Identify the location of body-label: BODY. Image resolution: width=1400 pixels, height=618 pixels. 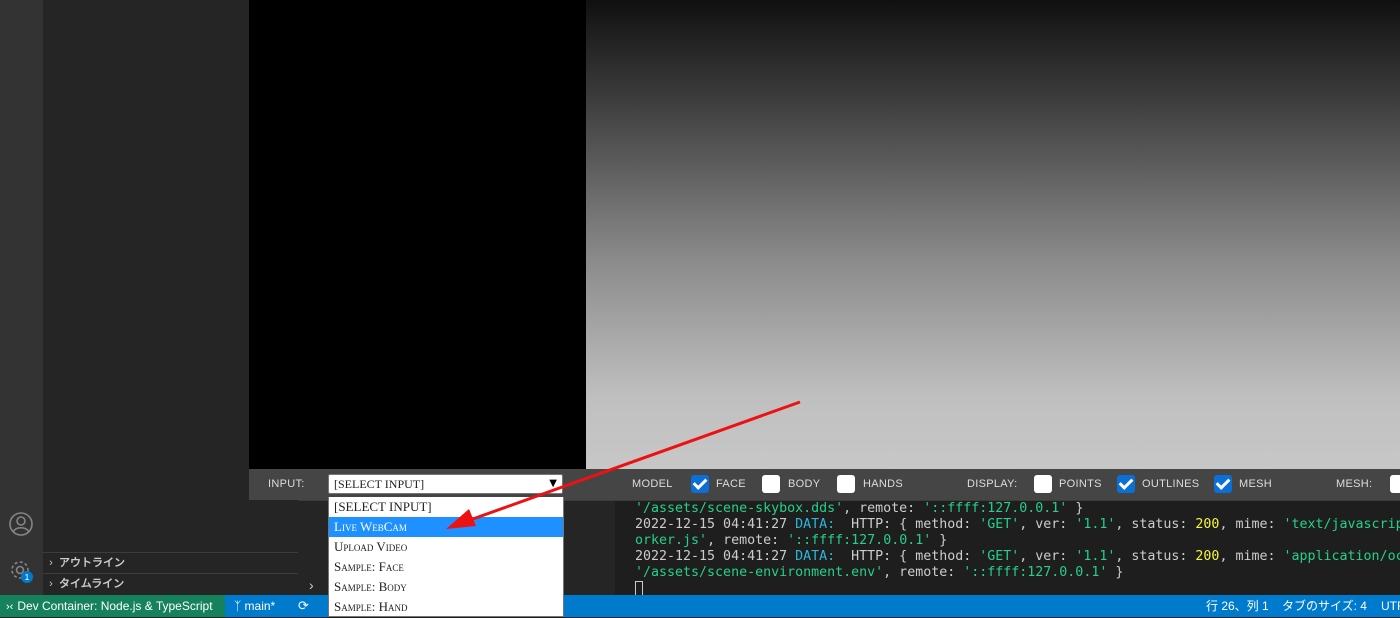
(804, 484).